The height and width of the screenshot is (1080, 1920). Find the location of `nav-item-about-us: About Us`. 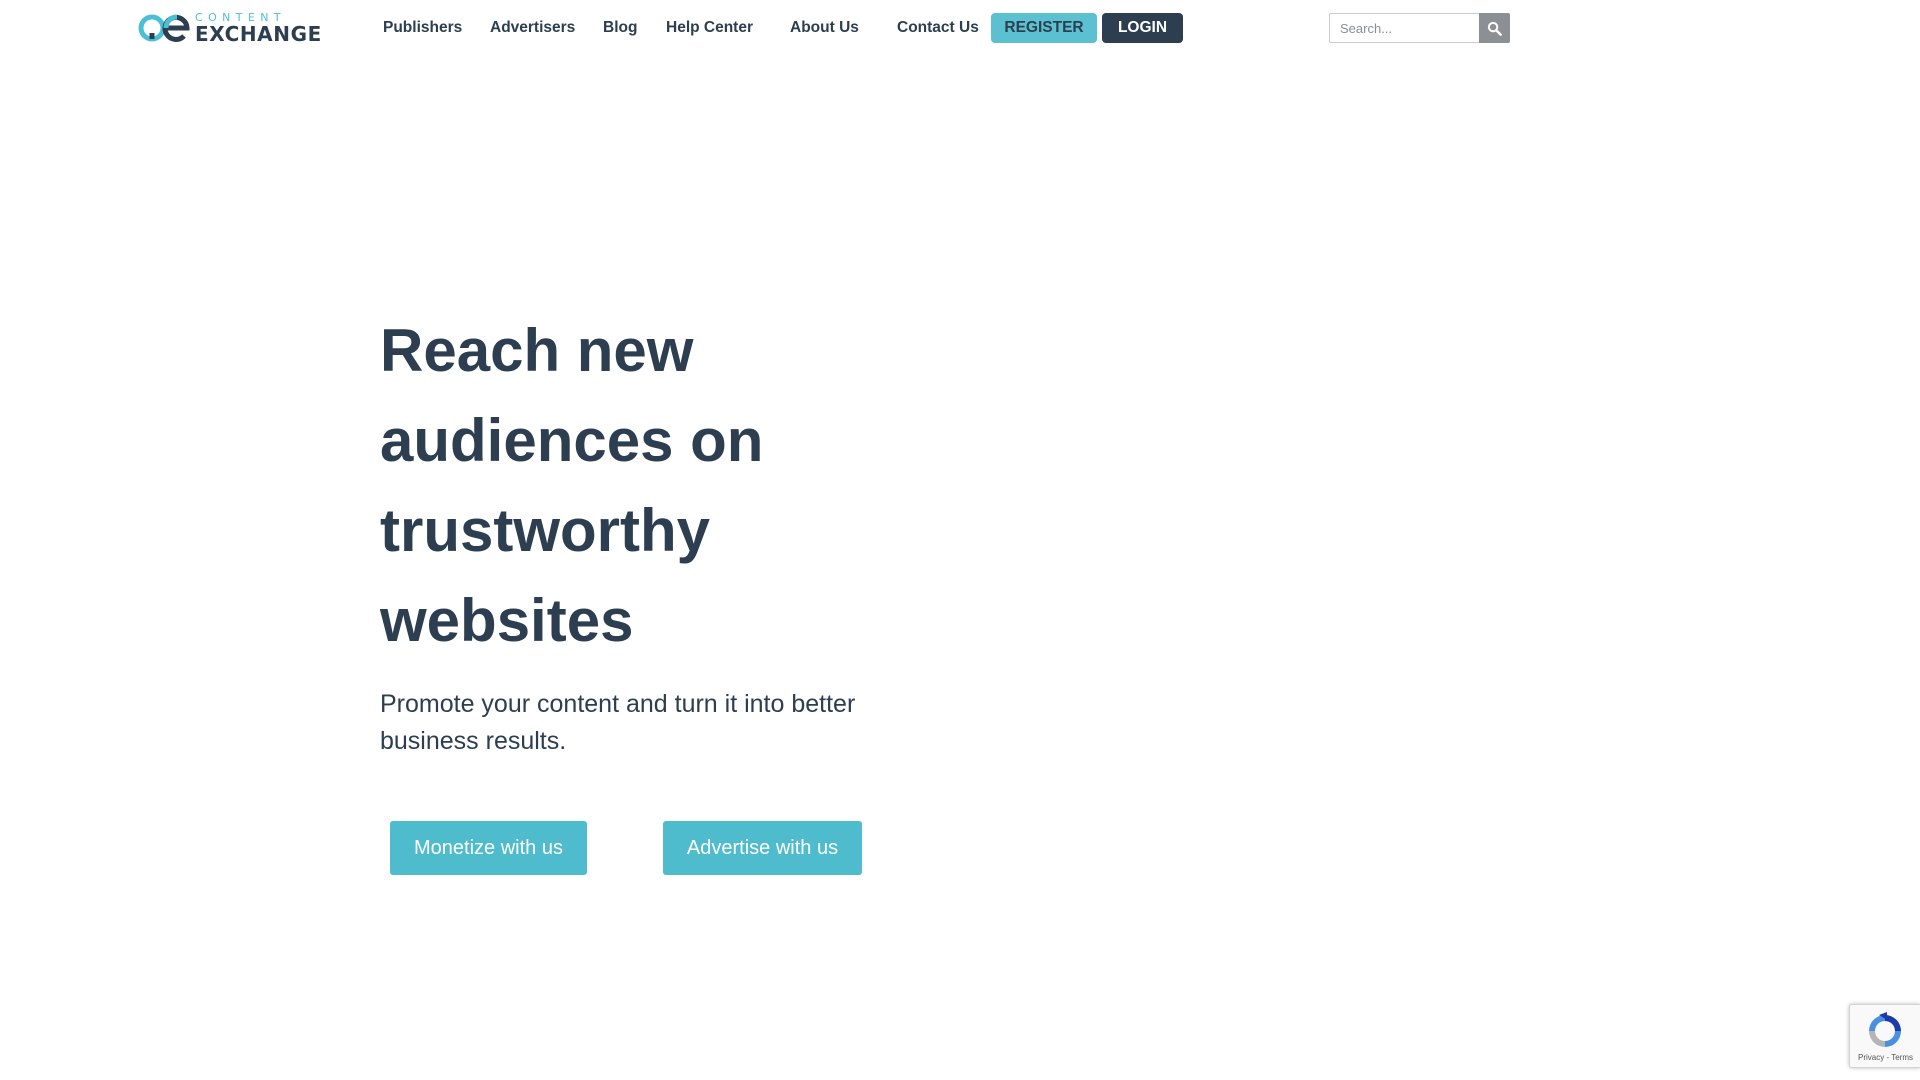

nav-item-about-us: About Us is located at coordinates (824, 28).